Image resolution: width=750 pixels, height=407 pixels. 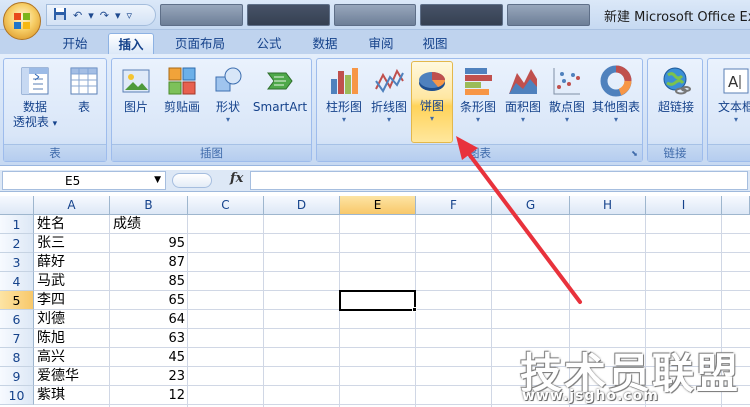 I want to click on redo-dropdown-icon: ▾, so click(x=118, y=15).